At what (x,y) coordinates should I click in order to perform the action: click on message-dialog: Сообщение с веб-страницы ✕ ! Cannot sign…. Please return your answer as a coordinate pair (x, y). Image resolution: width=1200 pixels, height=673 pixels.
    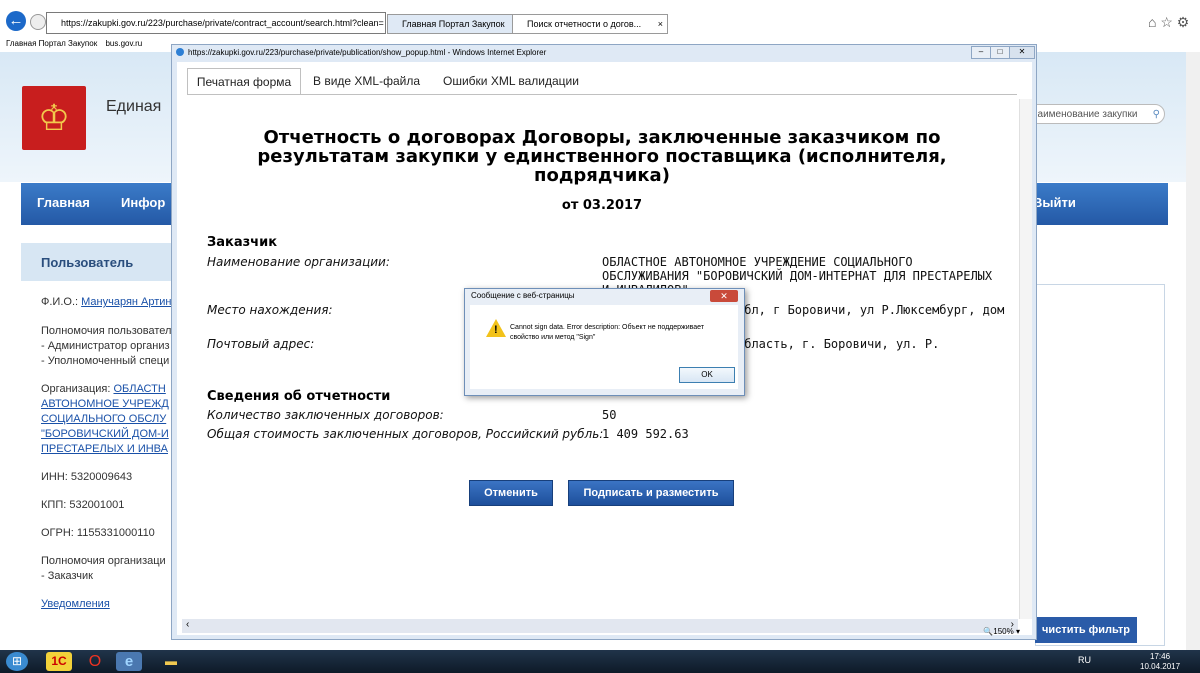
    Looking at the image, I should click on (604, 342).